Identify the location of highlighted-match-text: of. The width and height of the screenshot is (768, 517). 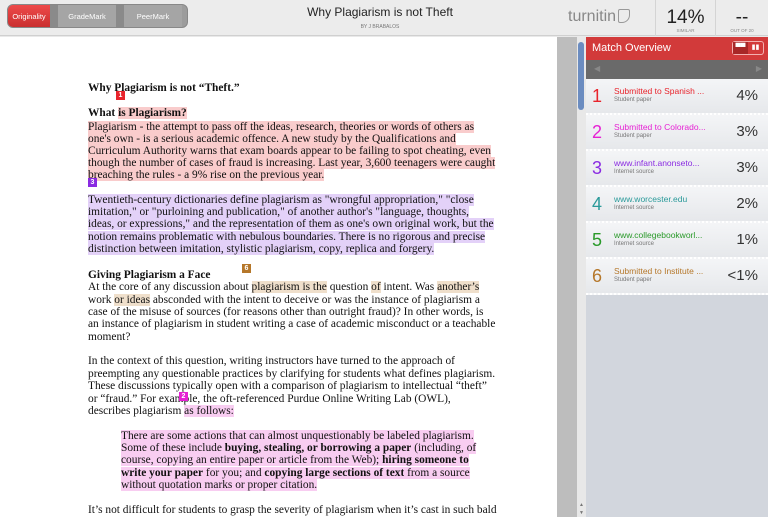
(376, 287).